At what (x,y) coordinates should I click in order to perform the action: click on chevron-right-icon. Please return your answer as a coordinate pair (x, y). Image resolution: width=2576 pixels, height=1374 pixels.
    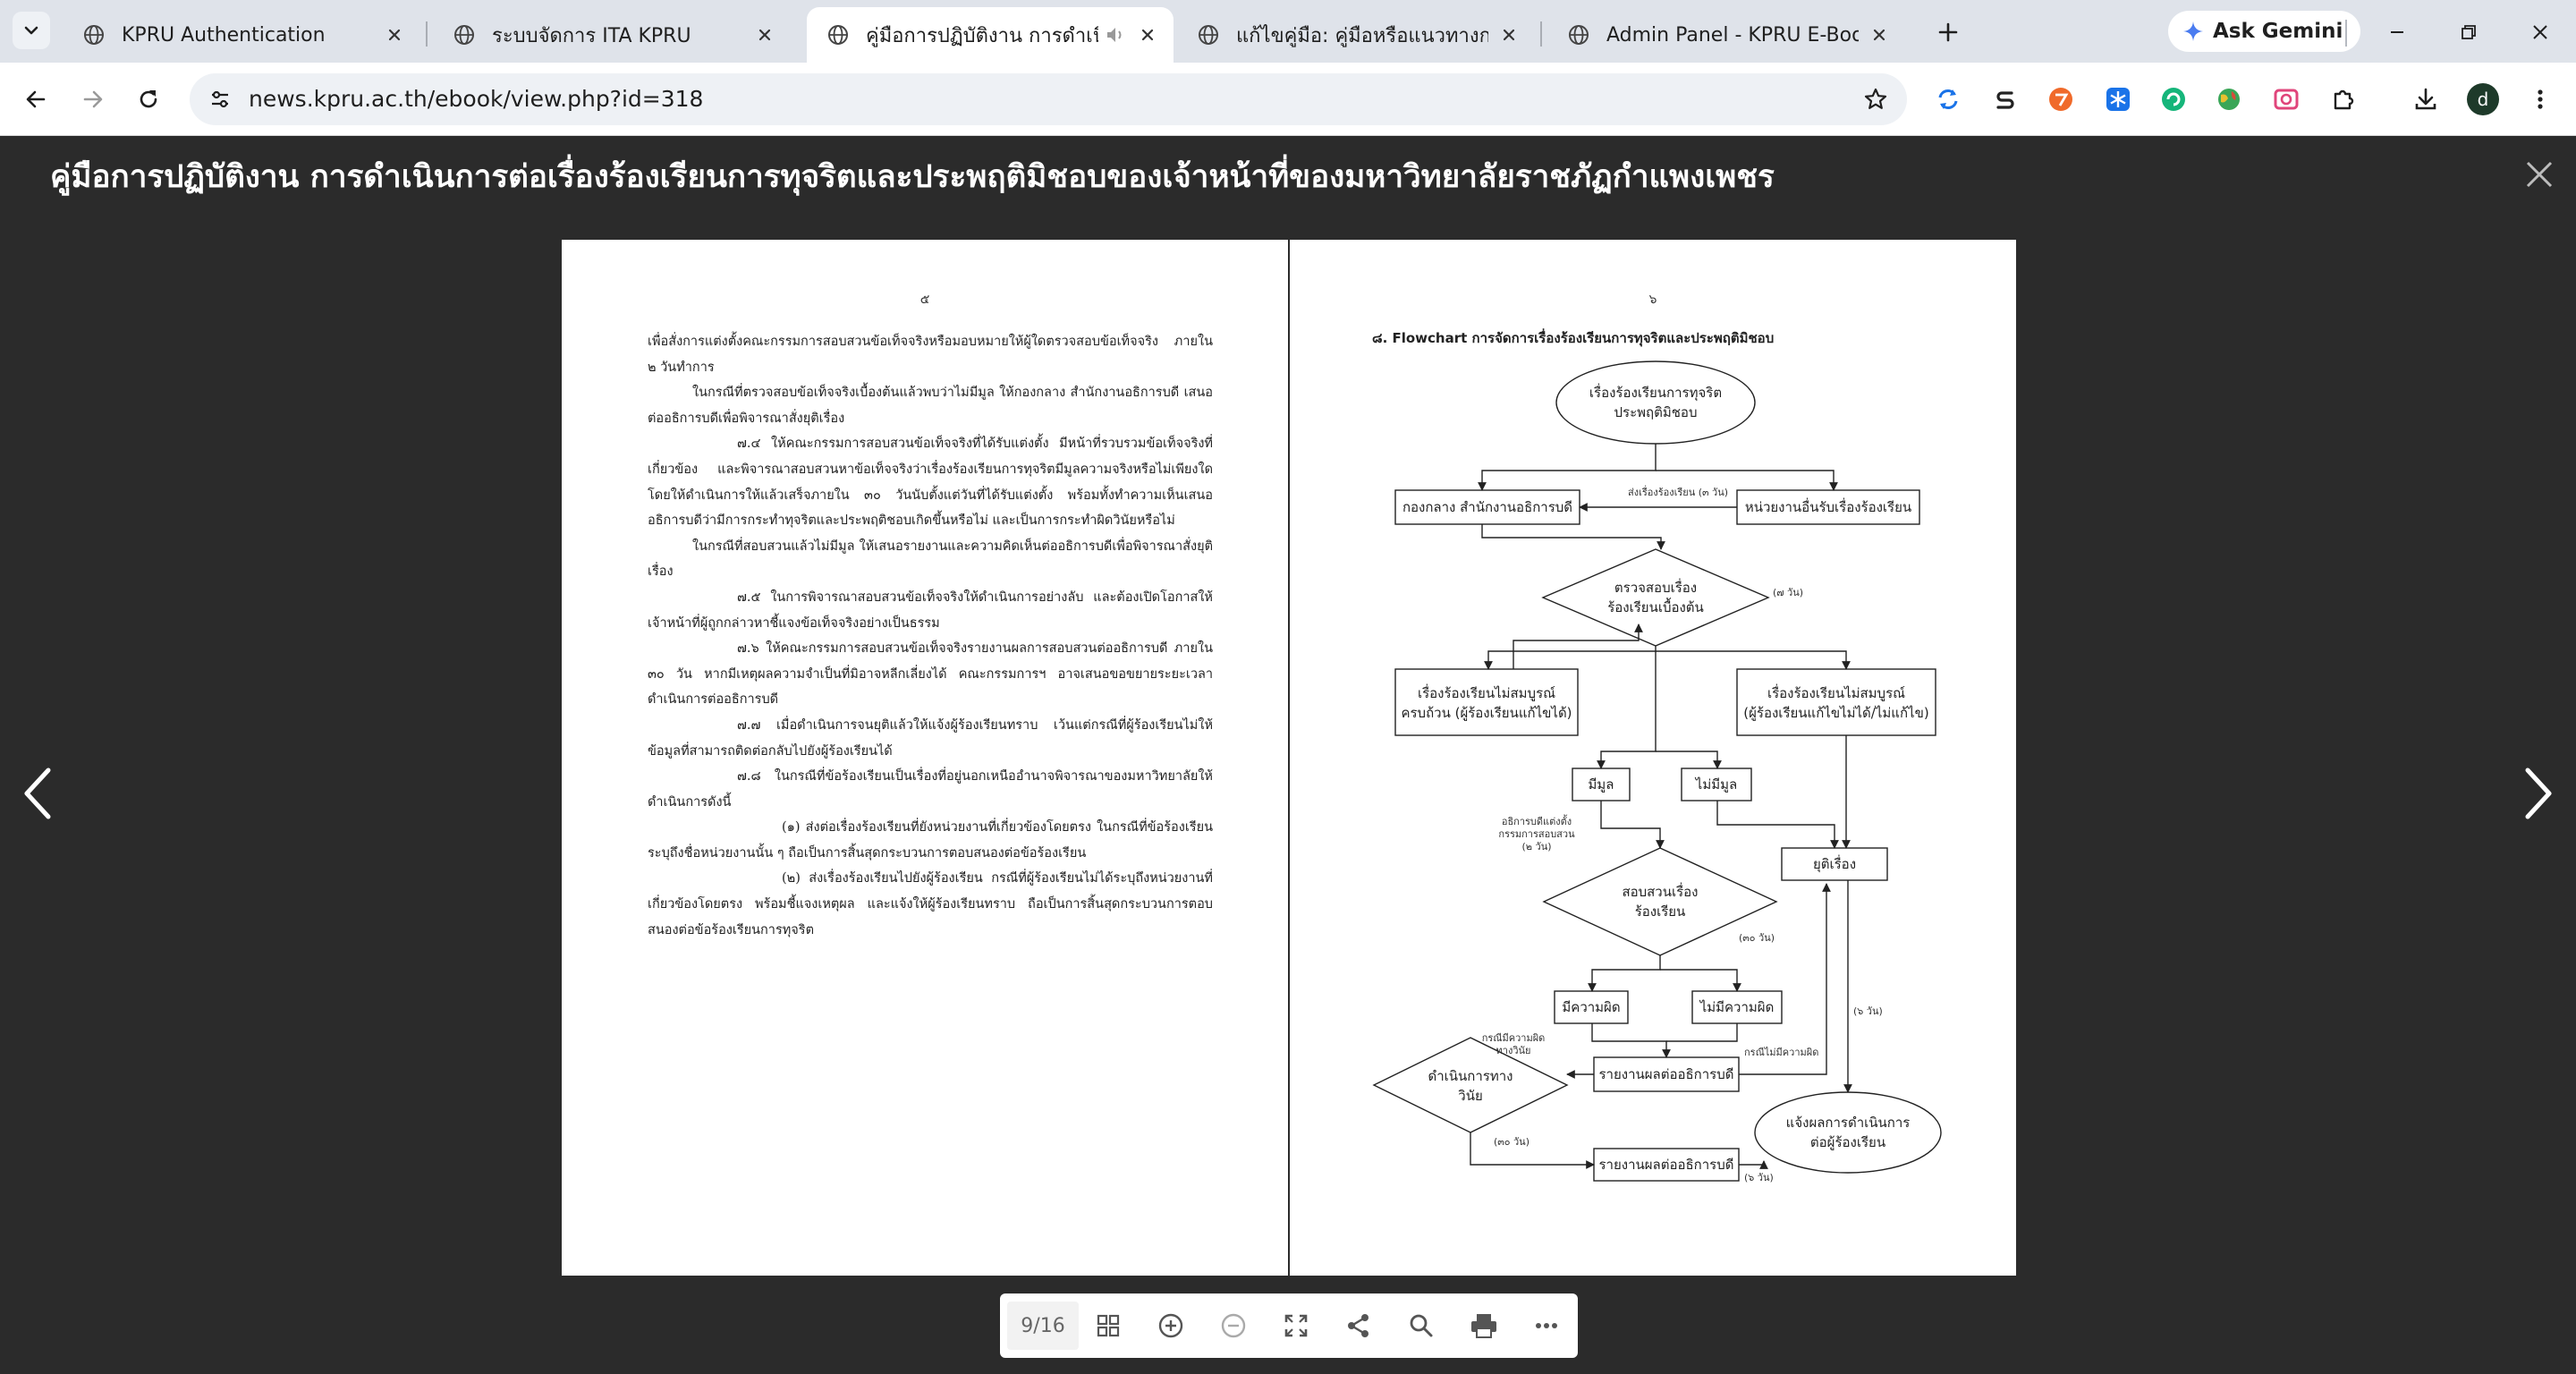
    Looking at the image, I should click on (2538, 793).